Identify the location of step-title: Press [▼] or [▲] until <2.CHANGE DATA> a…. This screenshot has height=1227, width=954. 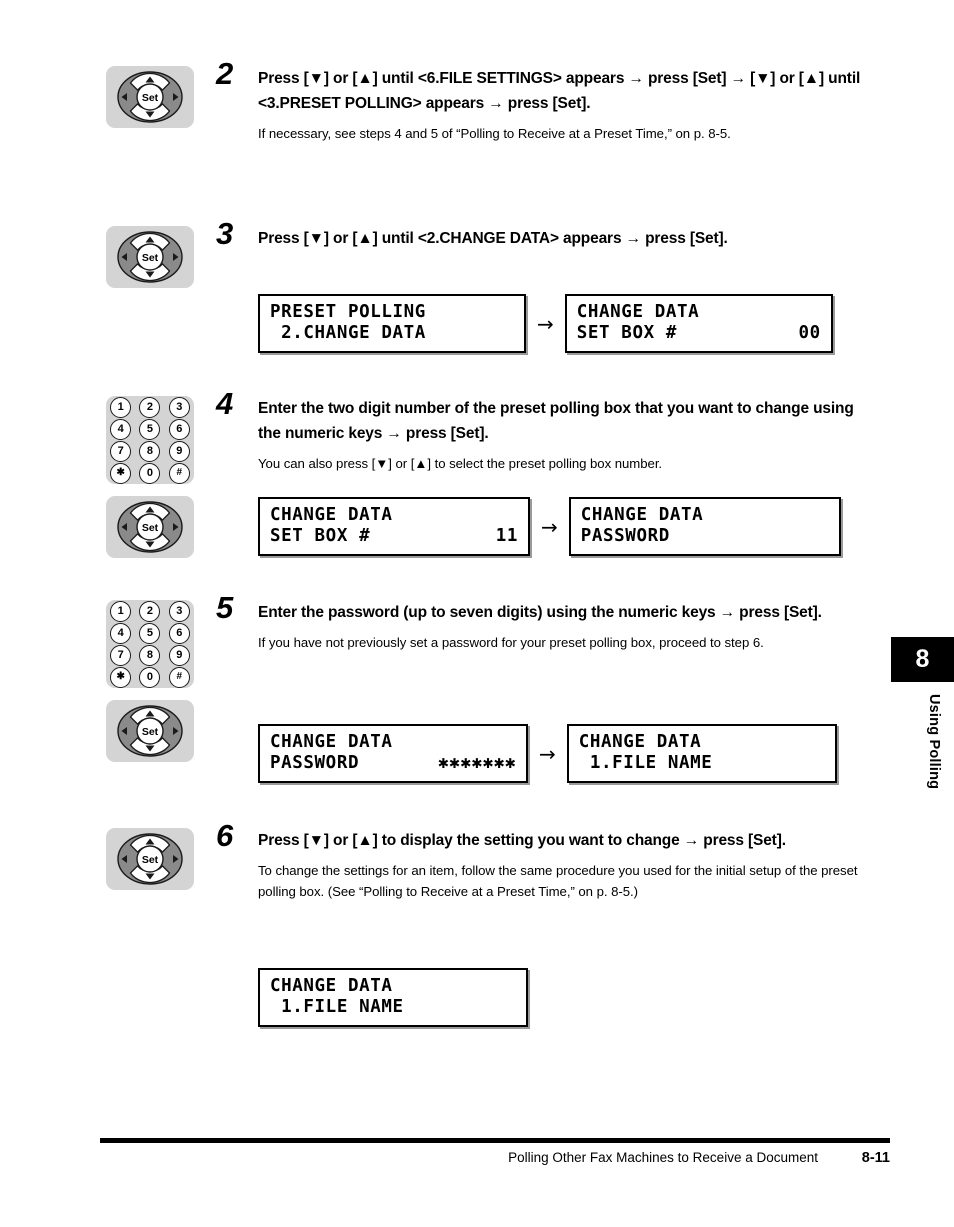
(493, 238).